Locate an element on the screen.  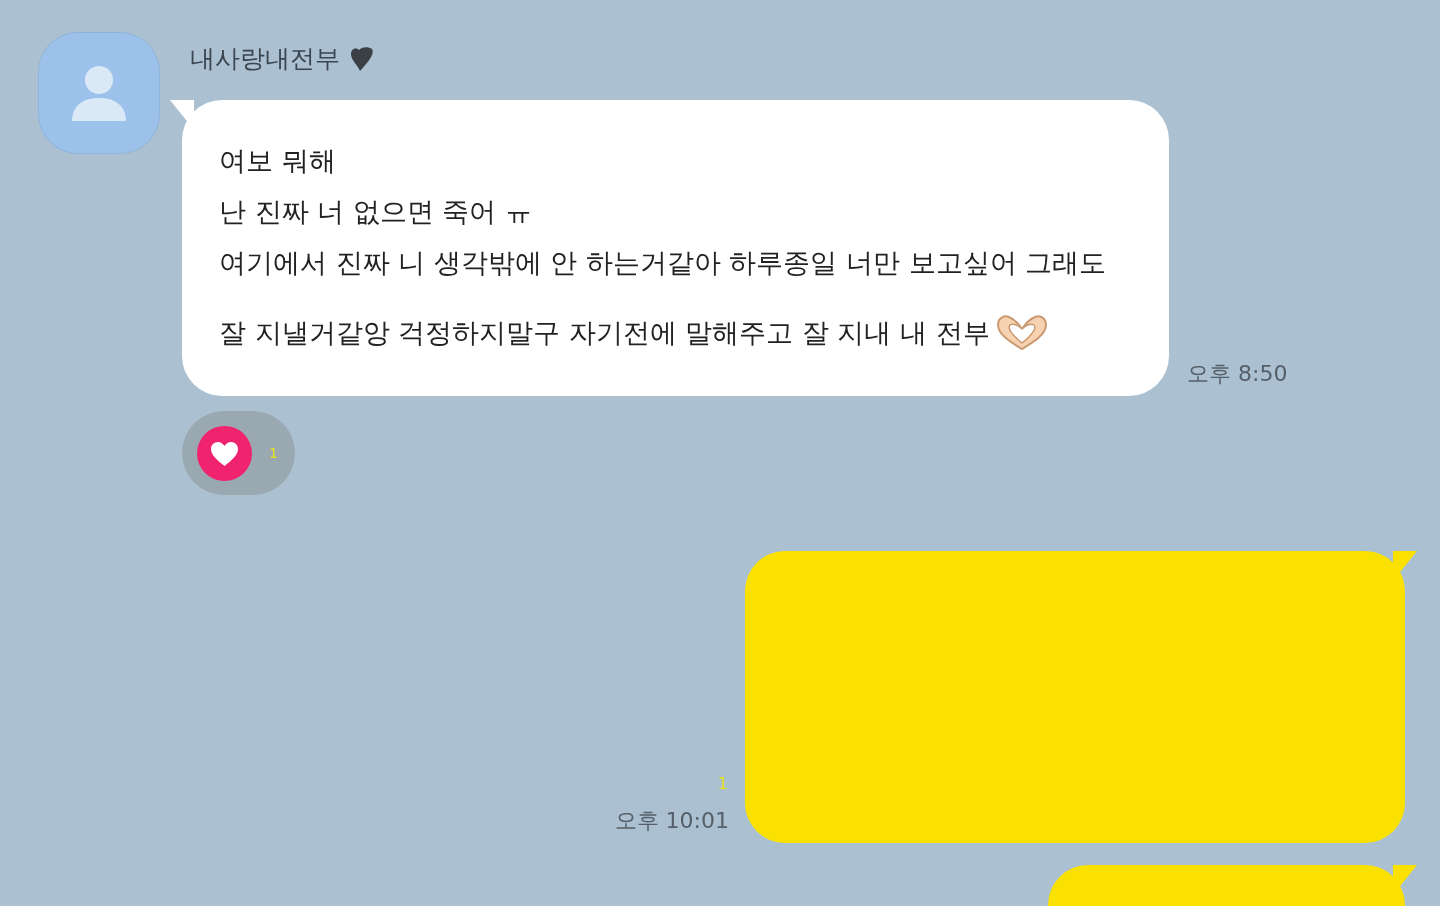
message-text: 여기에서 진짜 니 생각밖에 안 하는거같아 하루종일 너만 보고싶어 그래도 is located at coordinates (663, 263).